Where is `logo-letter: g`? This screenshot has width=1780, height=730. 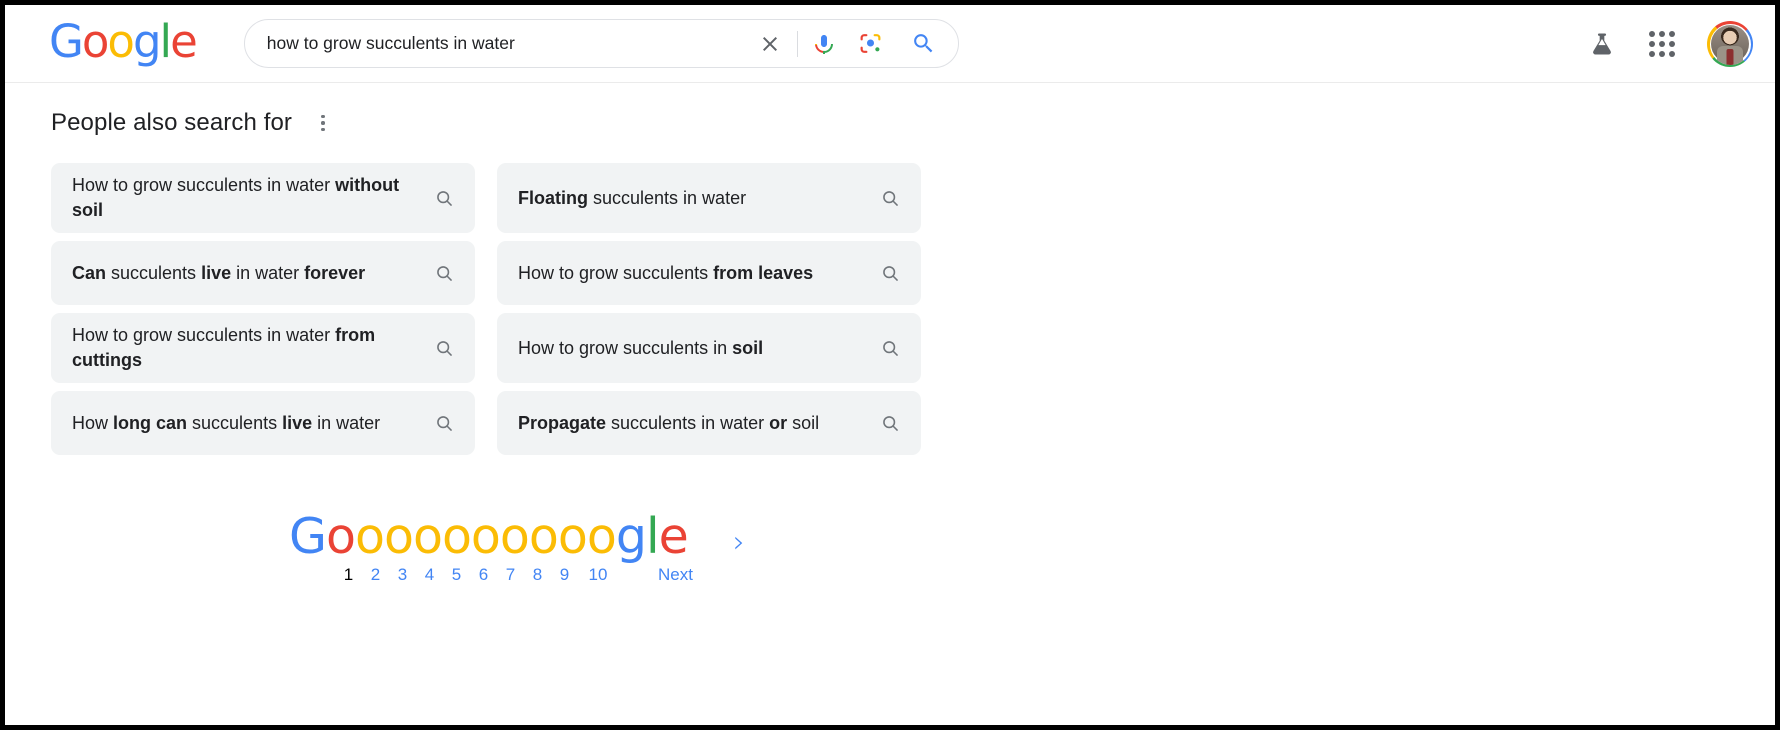 logo-letter: g is located at coordinates (631, 536).